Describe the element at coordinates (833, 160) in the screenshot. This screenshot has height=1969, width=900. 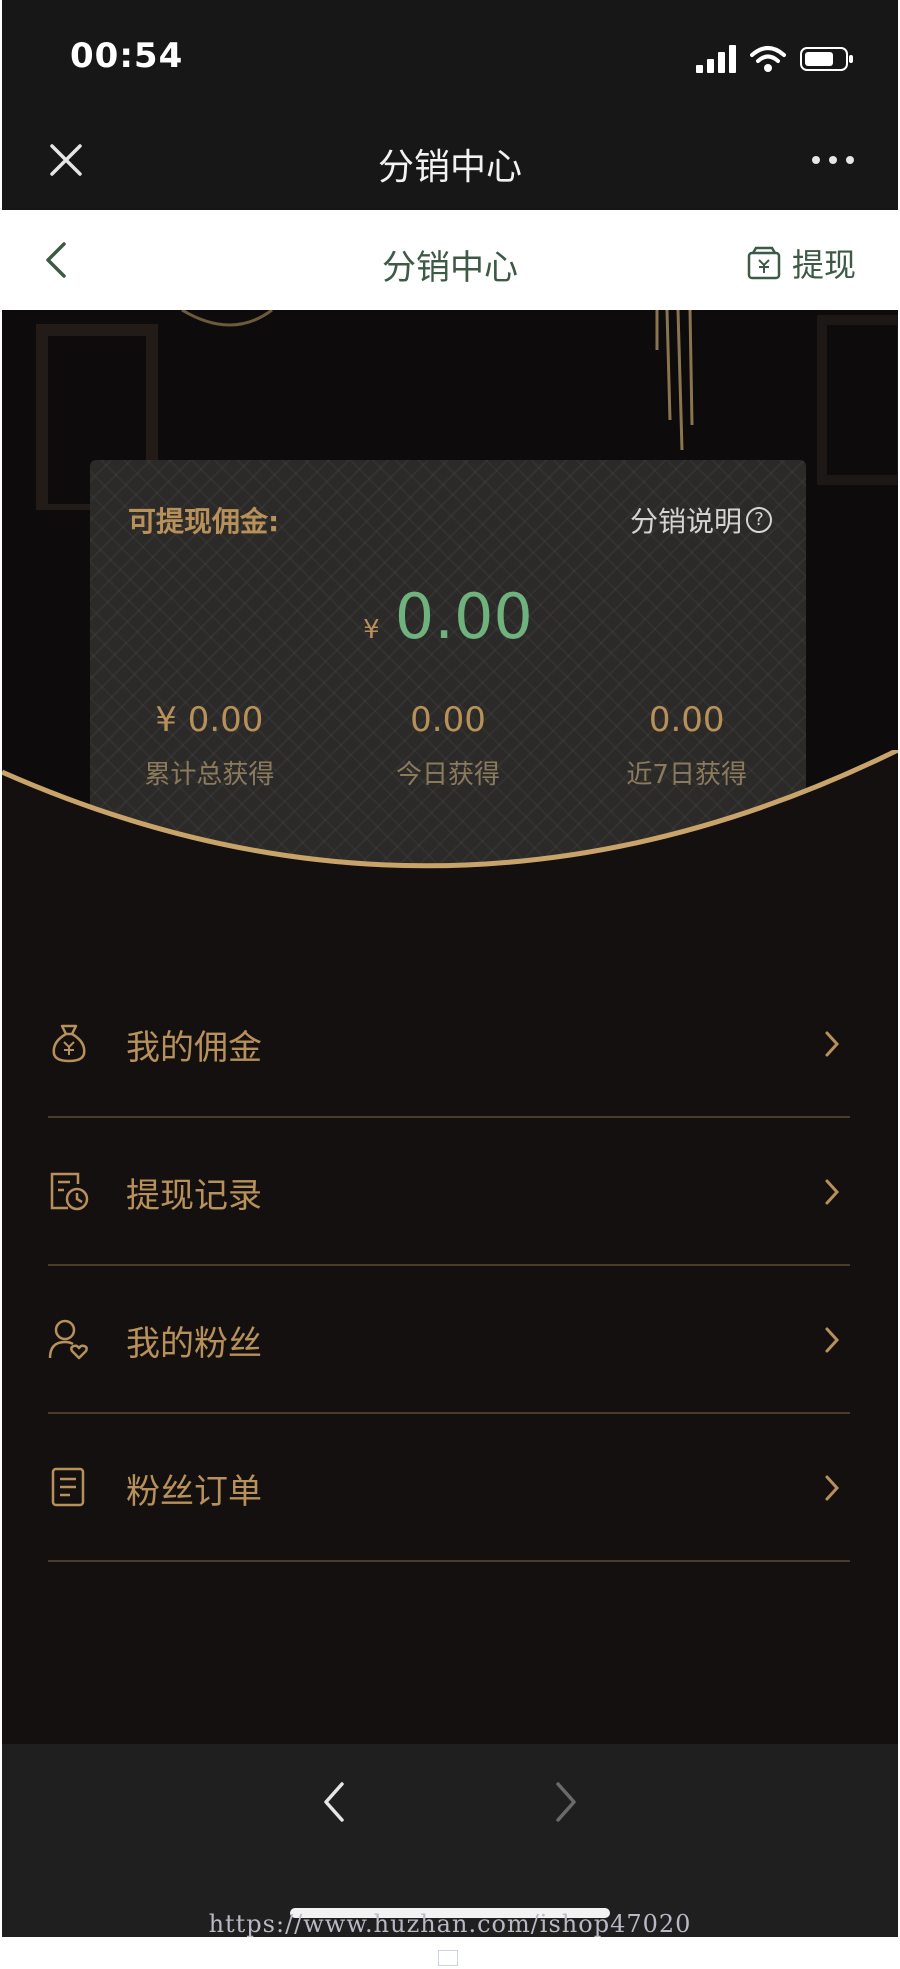
I see `more-icon` at that location.